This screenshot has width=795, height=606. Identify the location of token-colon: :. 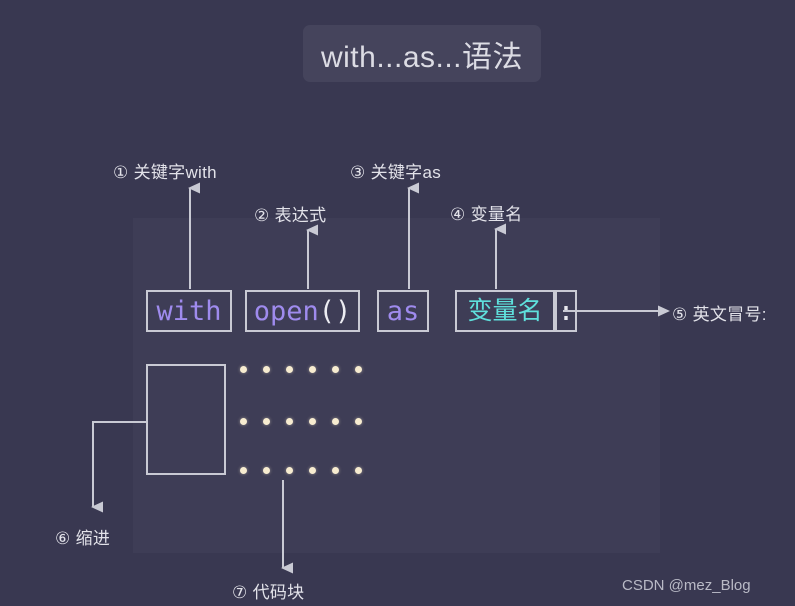
(566, 311).